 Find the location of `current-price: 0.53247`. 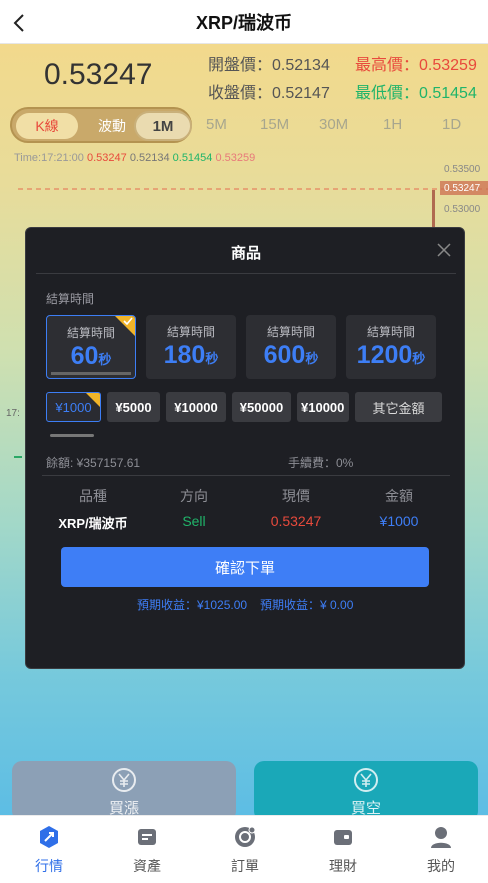

current-price: 0.53247 is located at coordinates (98, 74).